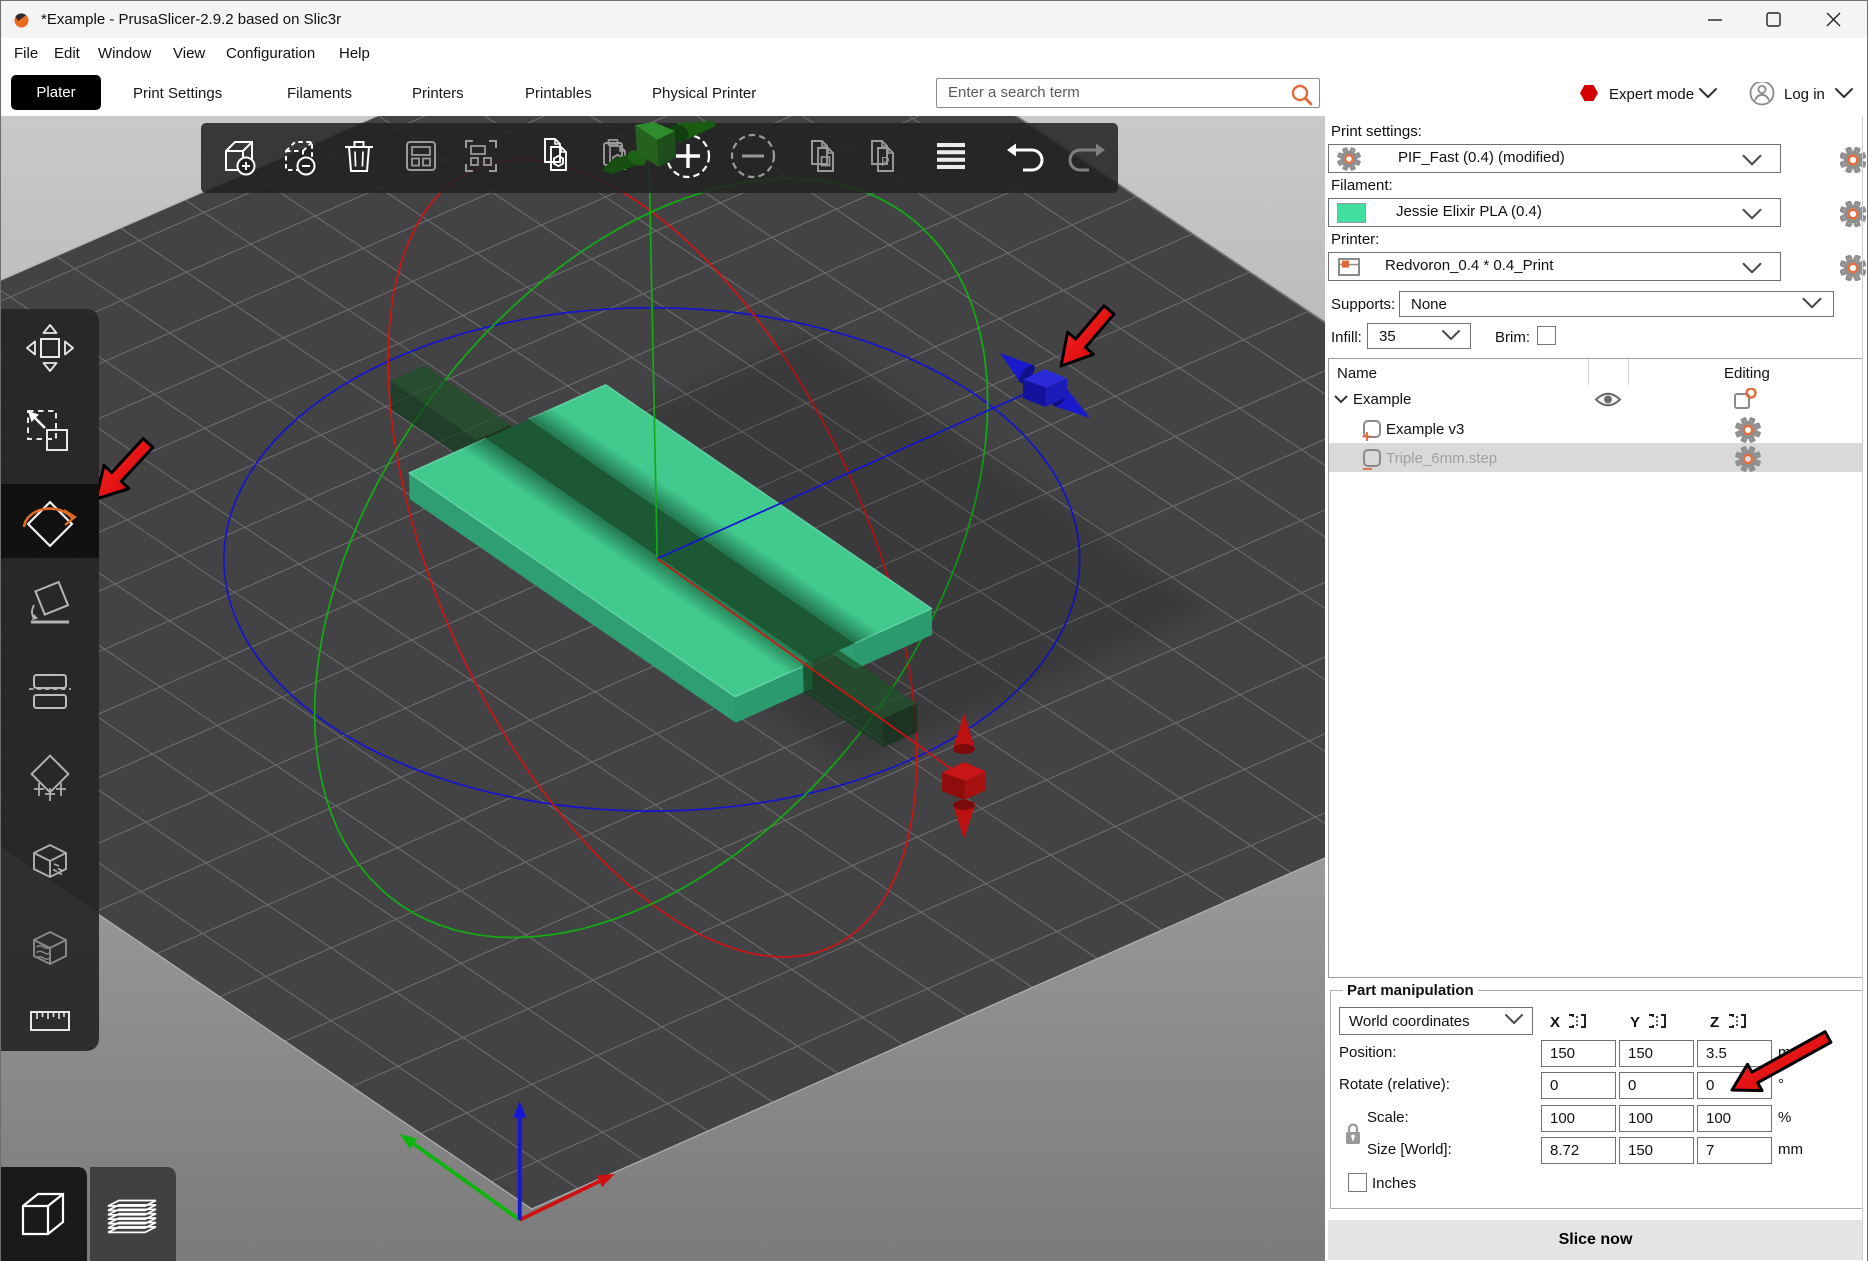  What do you see at coordinates (885, 161) in the screenshot?
I see `svg-text: P` at bounding box center [885, 161].